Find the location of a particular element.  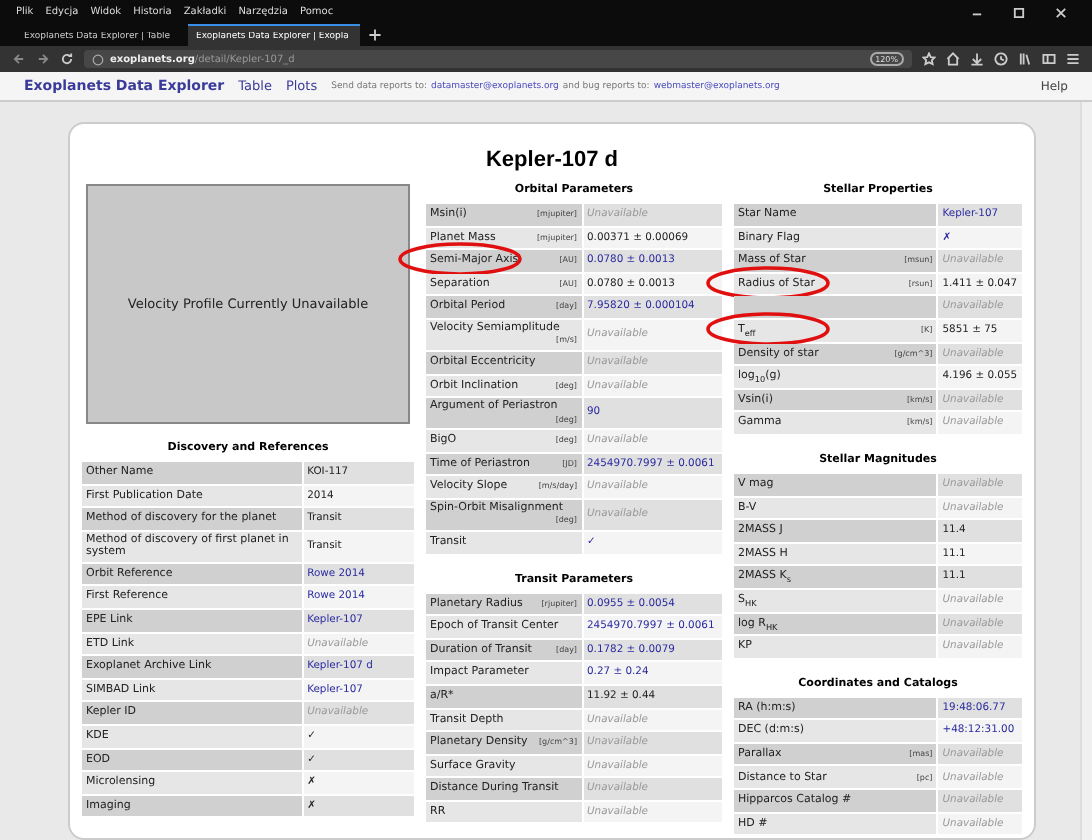

maximize-icon is located at coordinates (1019, 12).